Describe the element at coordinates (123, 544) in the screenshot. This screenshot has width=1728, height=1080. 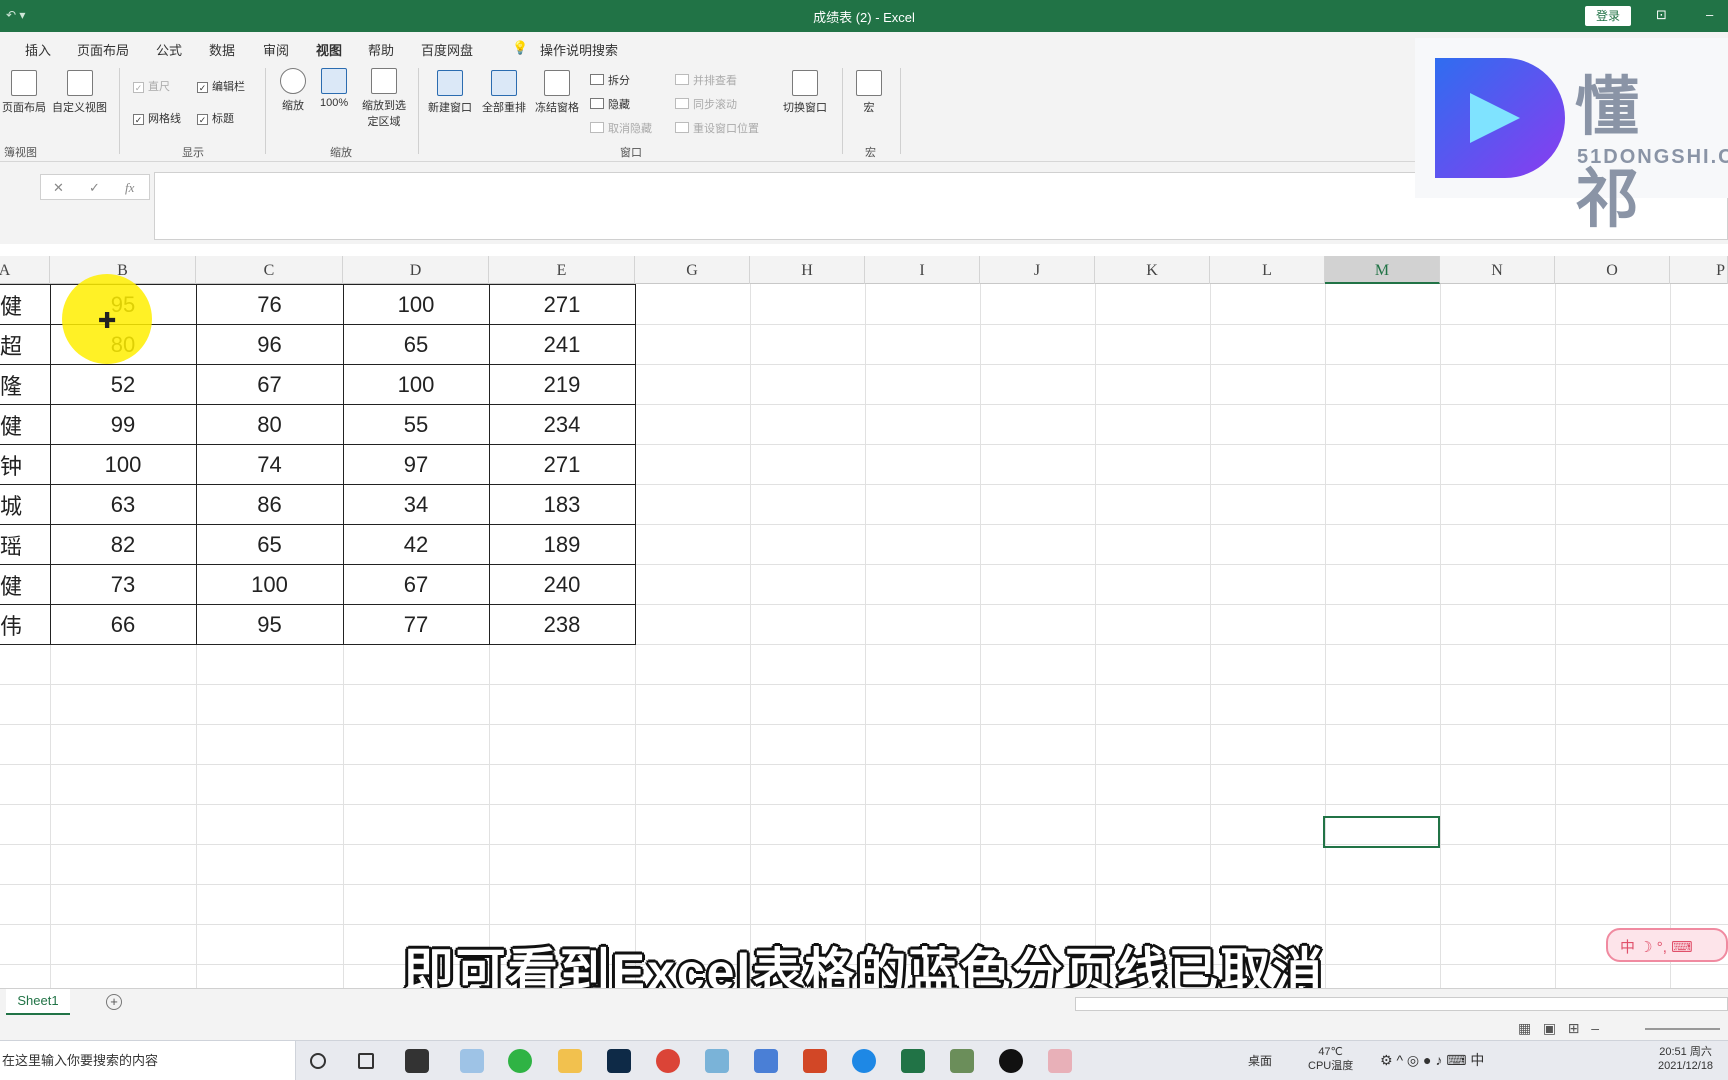
I see `score-cell: 82` at that location.